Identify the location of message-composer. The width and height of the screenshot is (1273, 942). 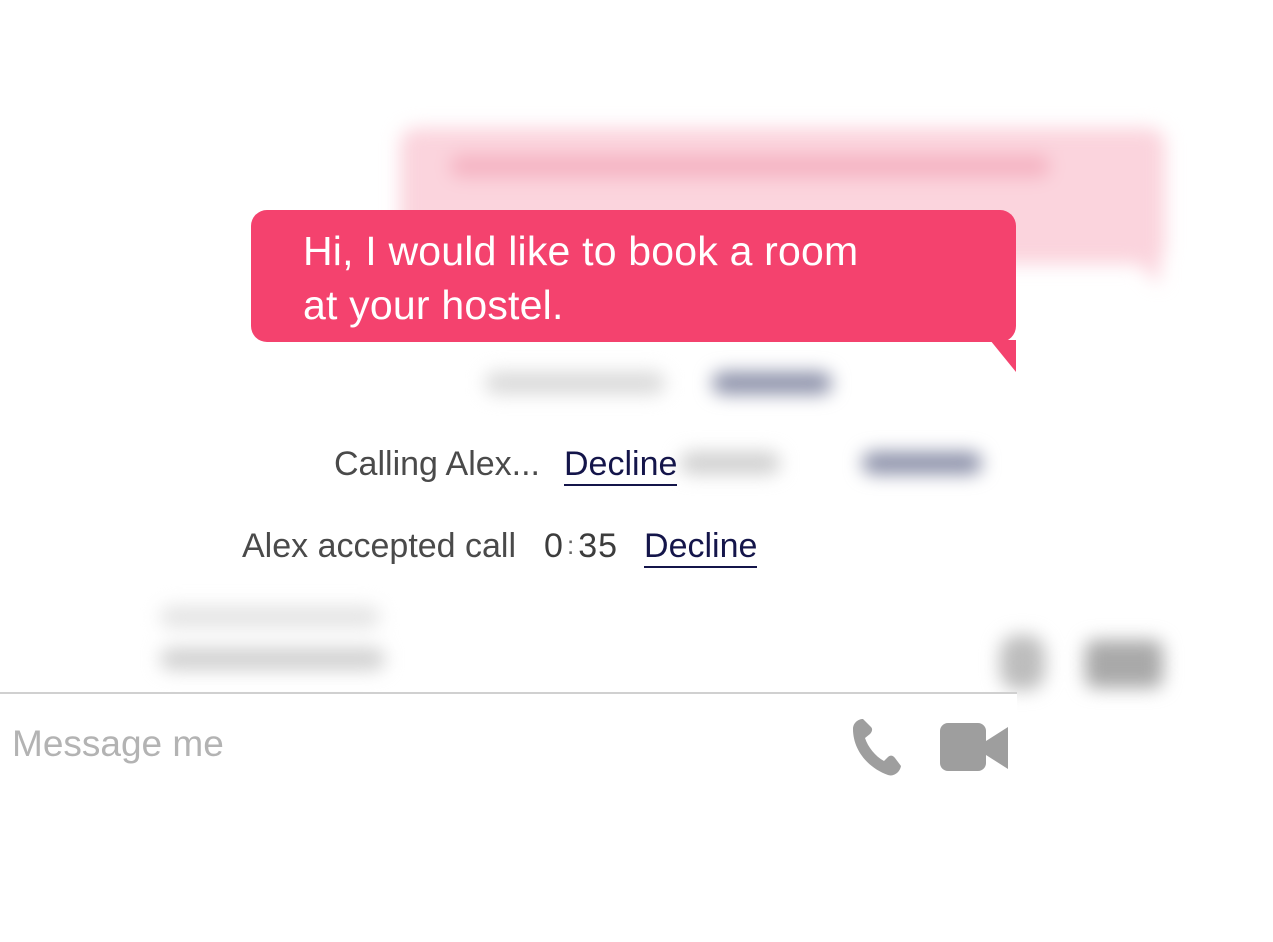
(508, 749).